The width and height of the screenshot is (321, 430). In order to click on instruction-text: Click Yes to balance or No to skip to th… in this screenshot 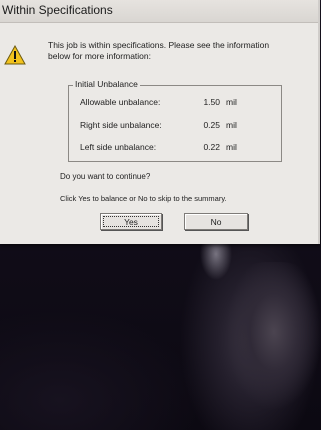, I will do `click(143, 198)`.